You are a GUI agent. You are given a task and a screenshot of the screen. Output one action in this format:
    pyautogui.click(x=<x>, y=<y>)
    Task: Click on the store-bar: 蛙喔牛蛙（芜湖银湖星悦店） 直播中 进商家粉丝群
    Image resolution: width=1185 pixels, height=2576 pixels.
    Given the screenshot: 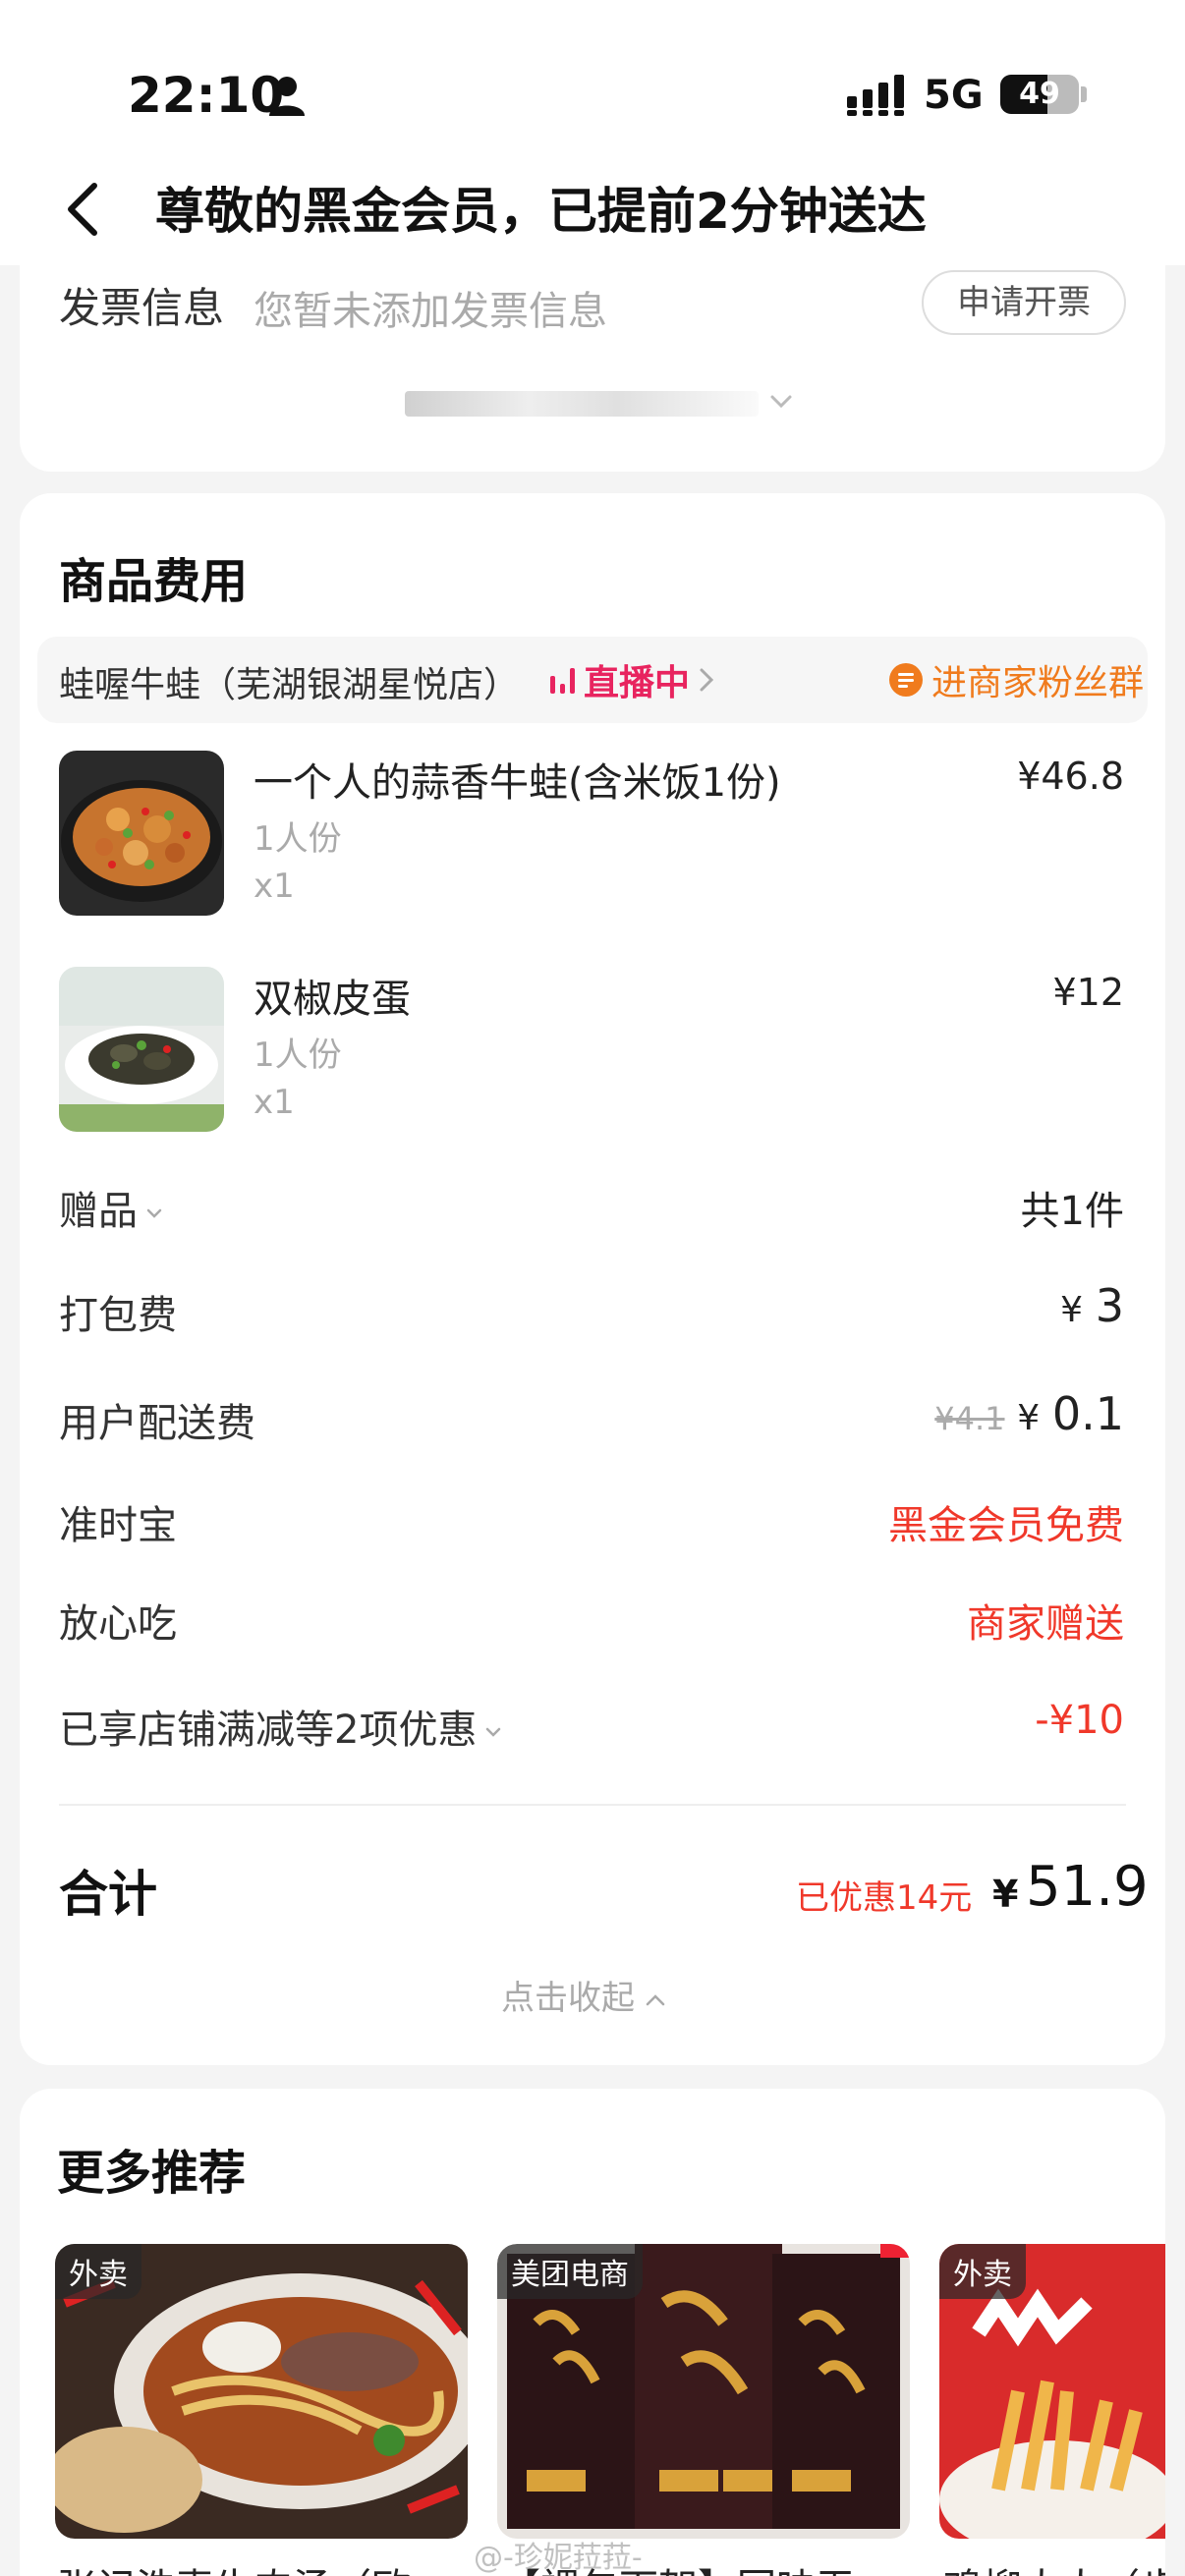 What is the action you would take?
    pyautogui.click(x=592, y=680)
    